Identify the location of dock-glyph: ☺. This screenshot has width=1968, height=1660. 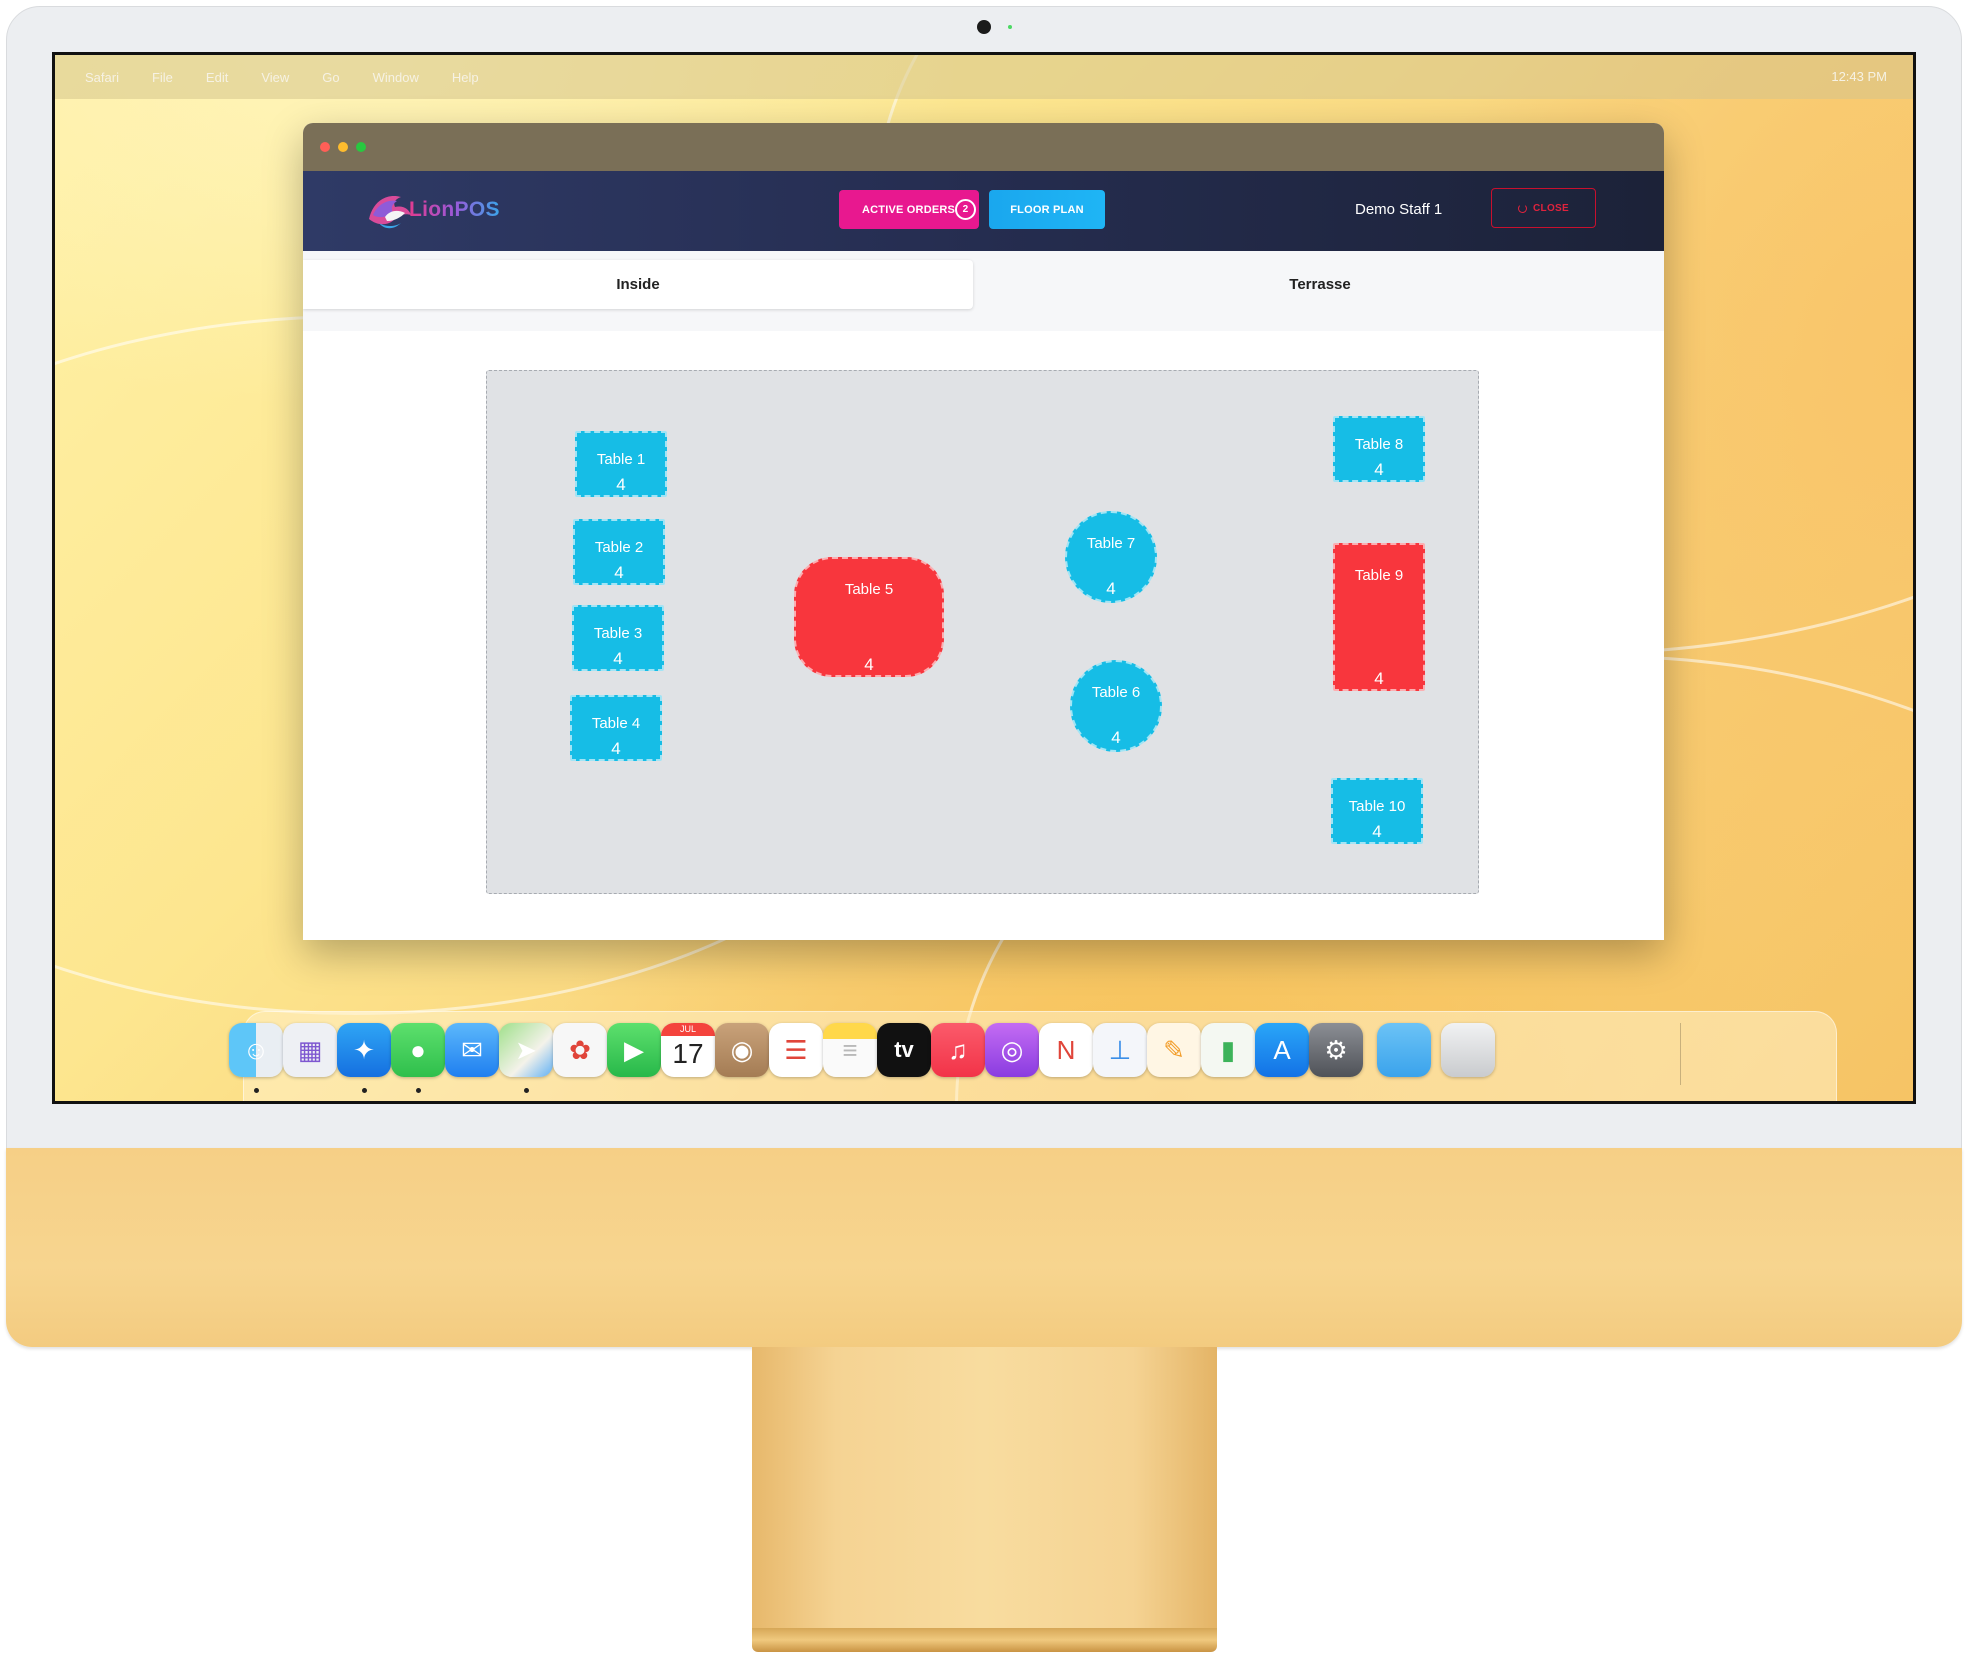
(256, 1049).